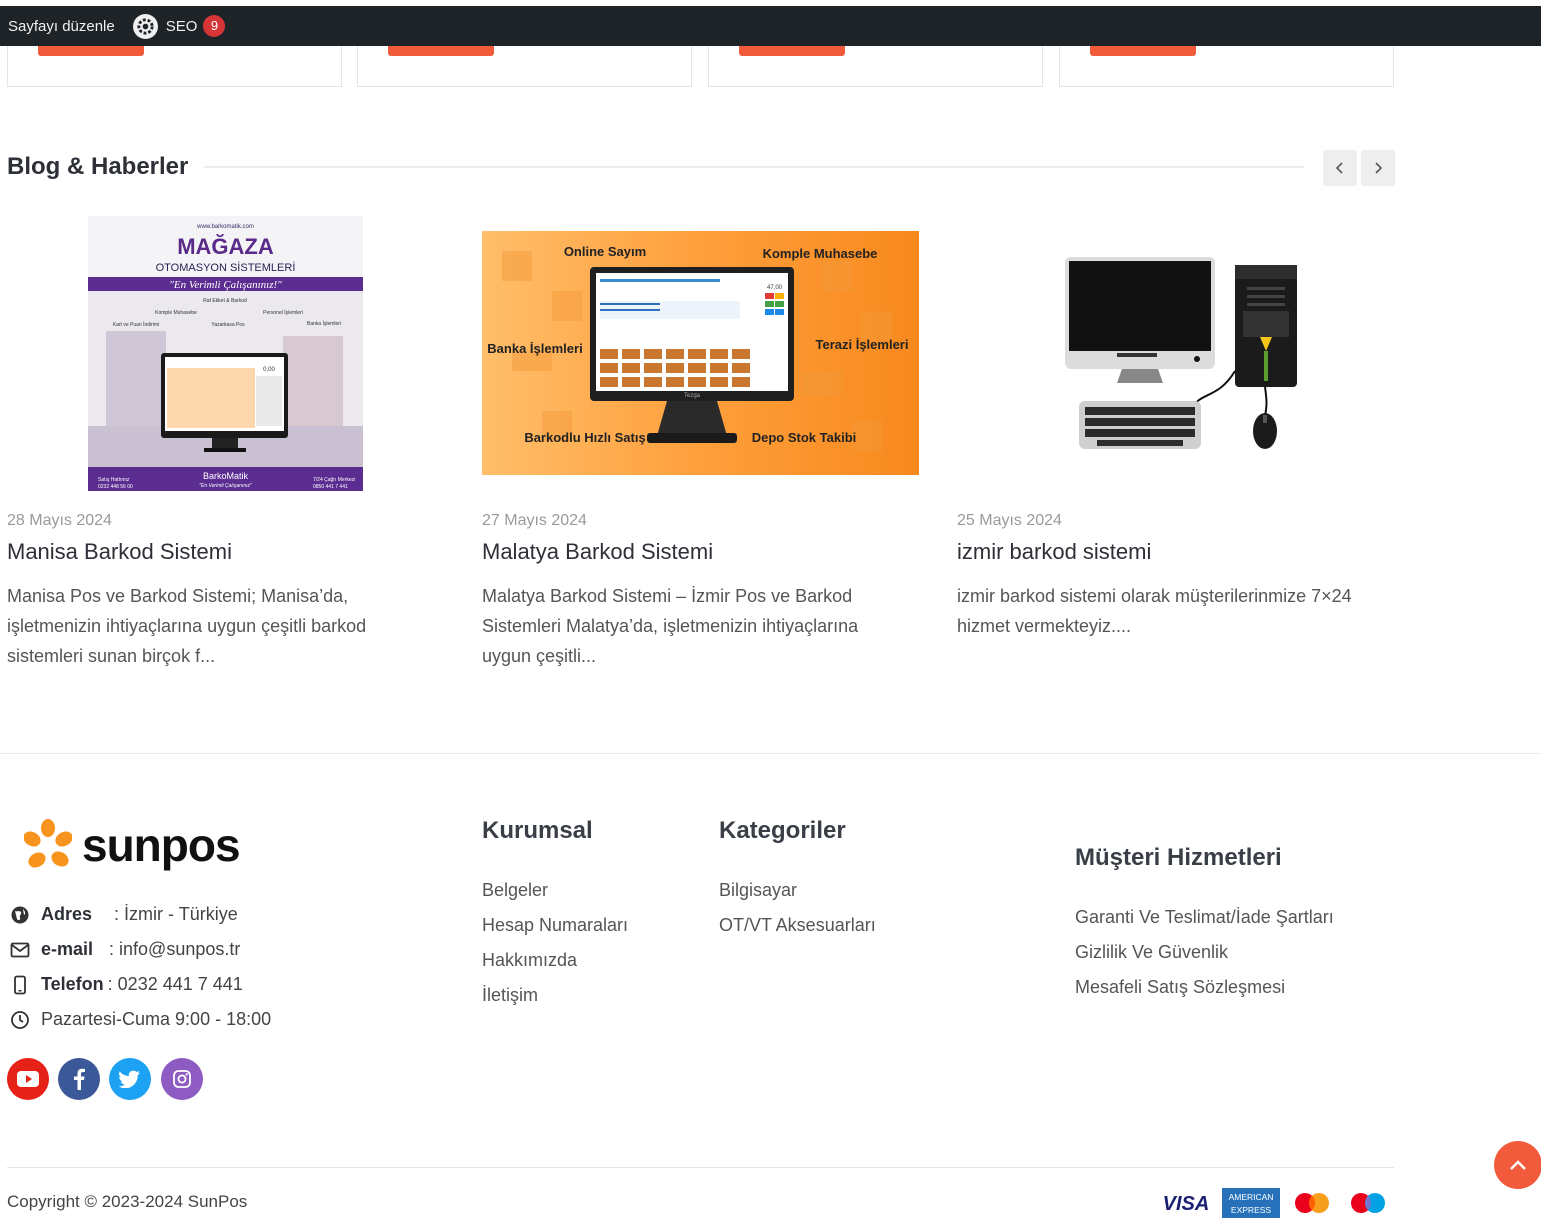 The width and height of the screenshot is (1541, 1222). What do you see at coordinates (228, 325) in the screenshot?
I see `img1-feature: Yazarkasa Pos` at bounding box center [228, 325].